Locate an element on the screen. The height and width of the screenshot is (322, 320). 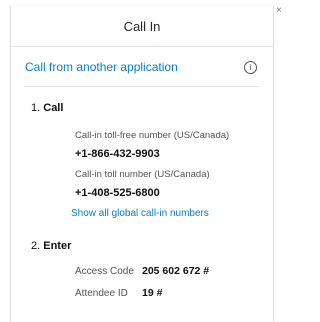
attendee-id-label: Attendee ID is located at coordinates (101, 293).